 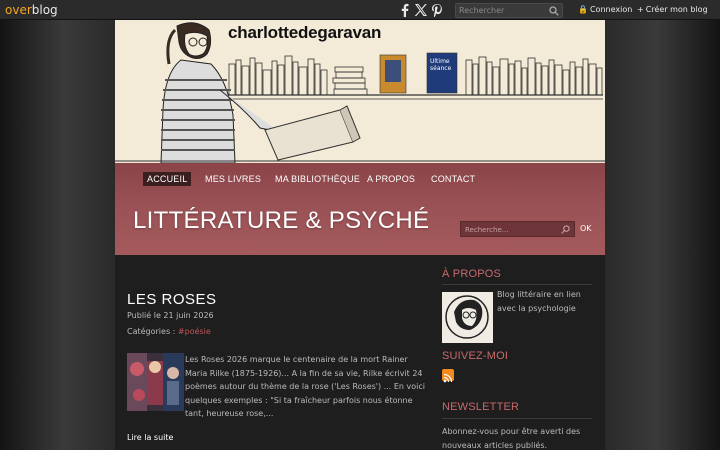 I want to click on blog-search-box, so click(x=517, y=229).